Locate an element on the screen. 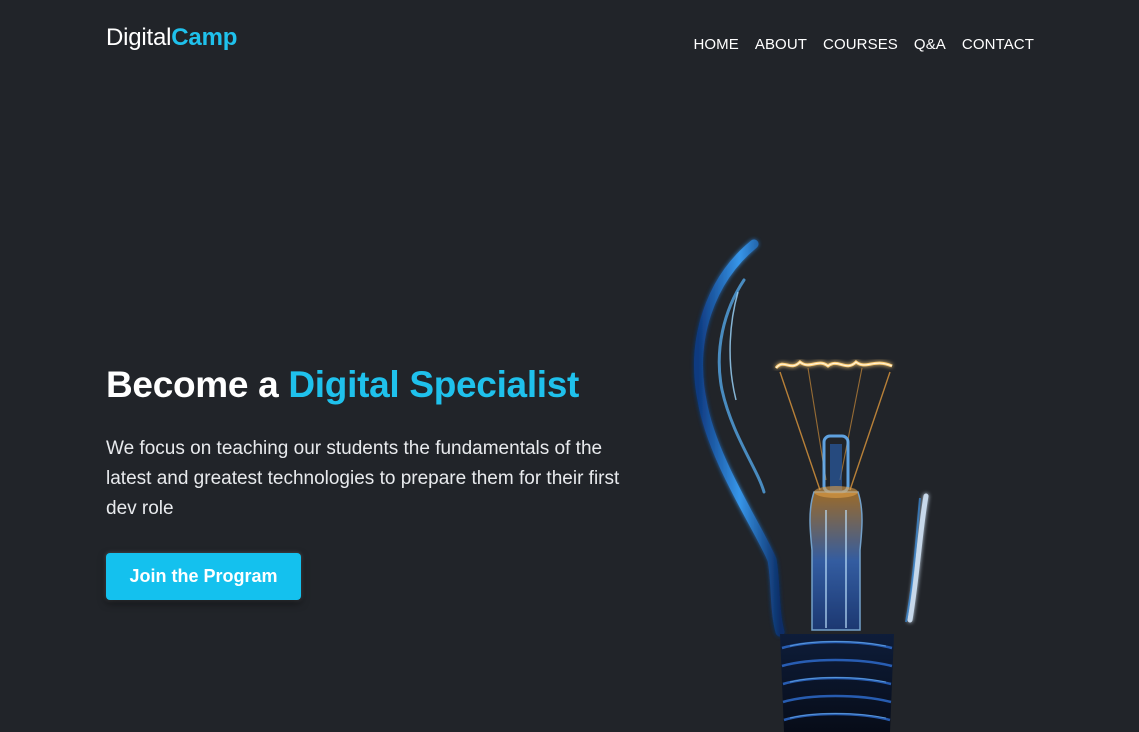 Image resolution: width=1139 pixels, height=732 pixels. hero-title: Become a Digital Specialist is located at coordinates (376, 385).